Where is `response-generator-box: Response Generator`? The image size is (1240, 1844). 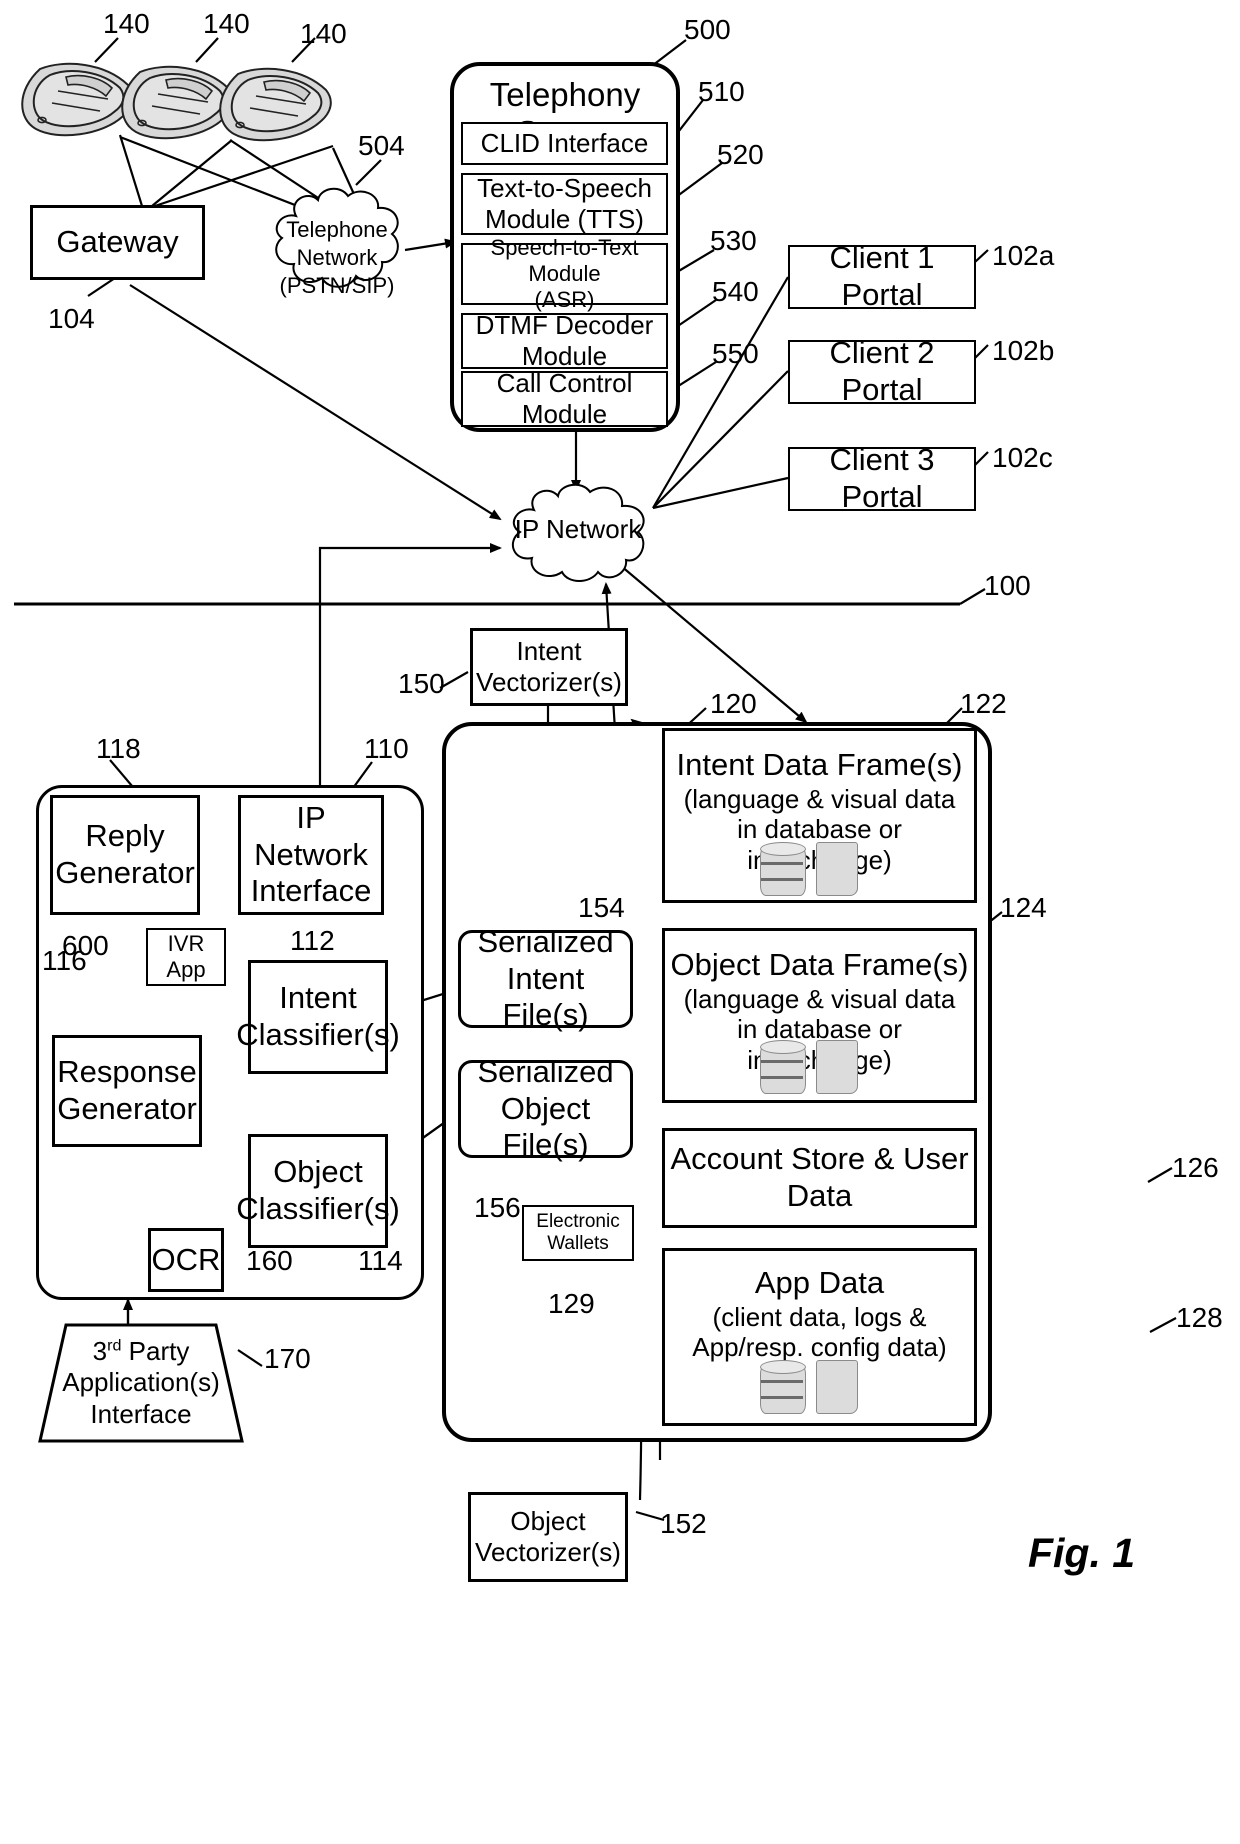 response-generator-box: Response Generator is located at coordinates (127, 1091).